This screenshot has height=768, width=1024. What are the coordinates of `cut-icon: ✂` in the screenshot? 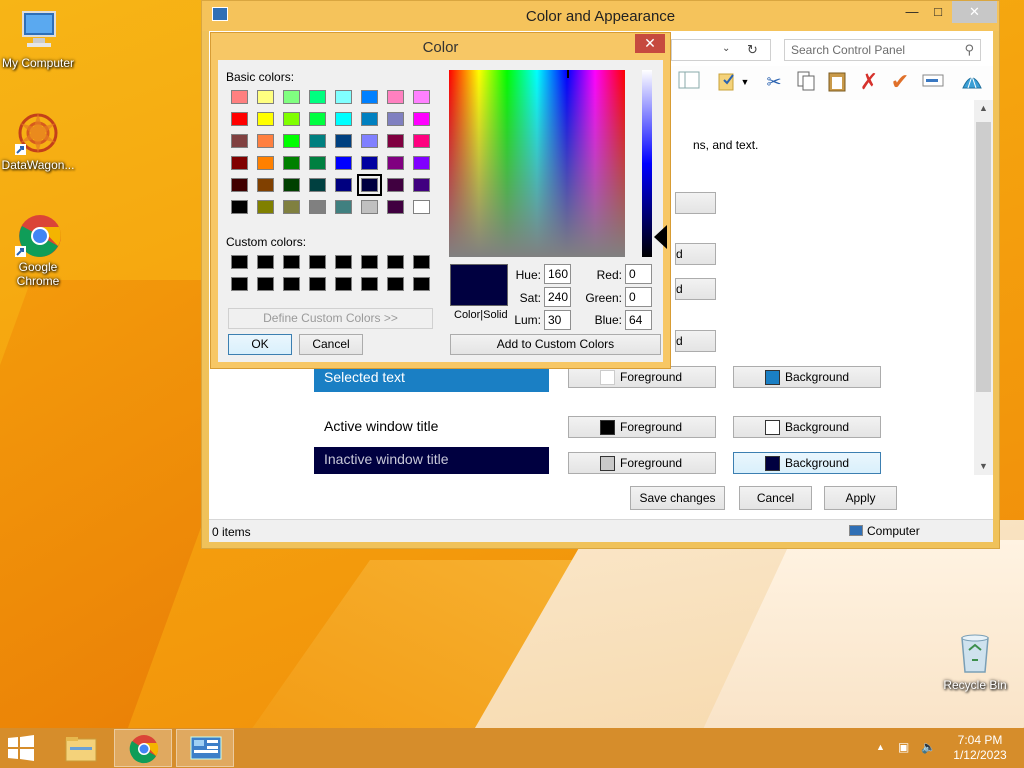 It's located at (774, 82).